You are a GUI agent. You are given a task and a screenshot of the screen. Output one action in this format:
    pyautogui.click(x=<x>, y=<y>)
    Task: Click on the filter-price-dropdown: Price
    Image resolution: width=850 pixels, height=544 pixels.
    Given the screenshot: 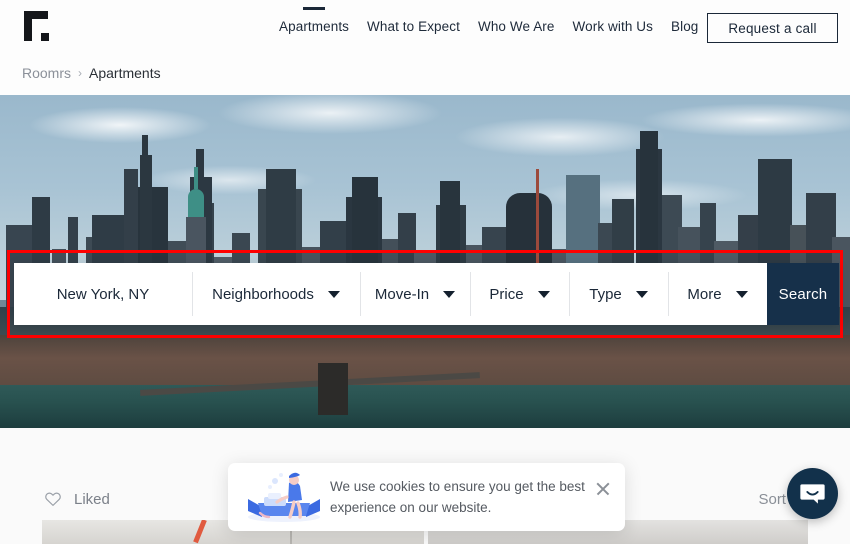 What is the action you would take?
    pyautogui.click(x=519, y=294)
    